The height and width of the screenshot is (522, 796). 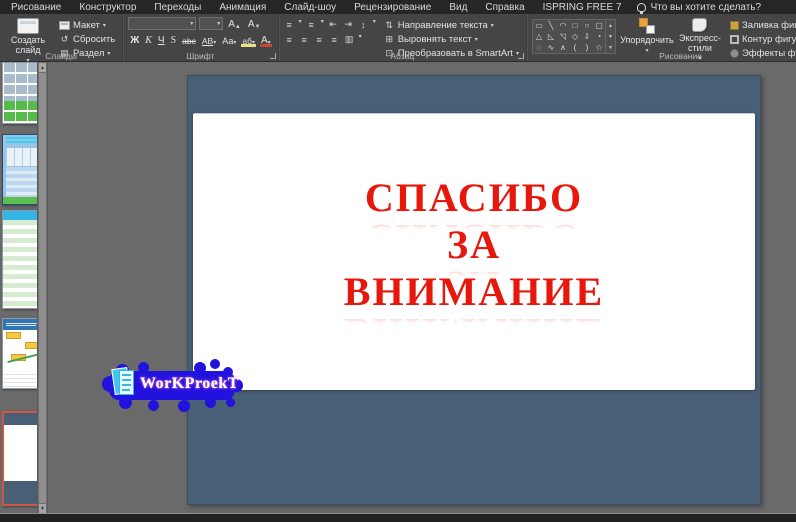 What do you see at coordinates (123, 382) in the screenshot?
I see `logo-document-icon` at bounding box center [123, 382].